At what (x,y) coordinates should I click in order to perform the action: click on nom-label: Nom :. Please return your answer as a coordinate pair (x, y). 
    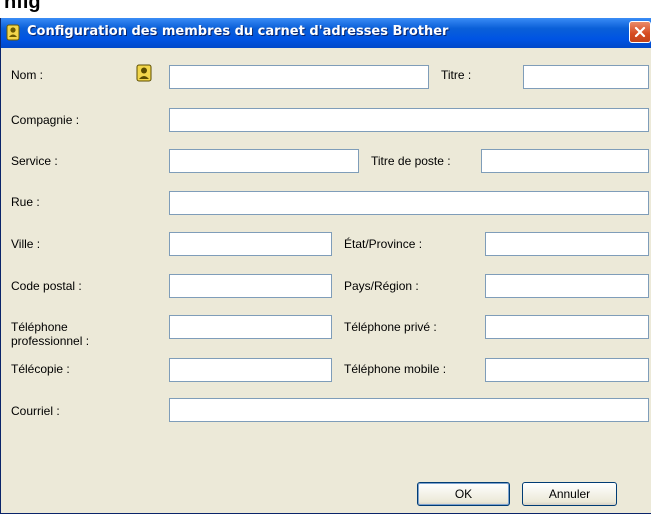
    Looking at the image, I should click on (27, 75).